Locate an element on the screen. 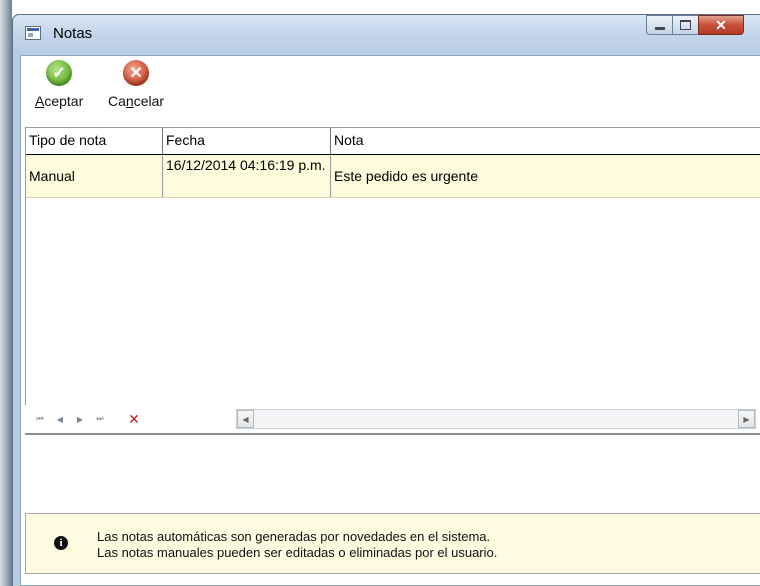  maximize-icon is located at coordinates (685, 25).